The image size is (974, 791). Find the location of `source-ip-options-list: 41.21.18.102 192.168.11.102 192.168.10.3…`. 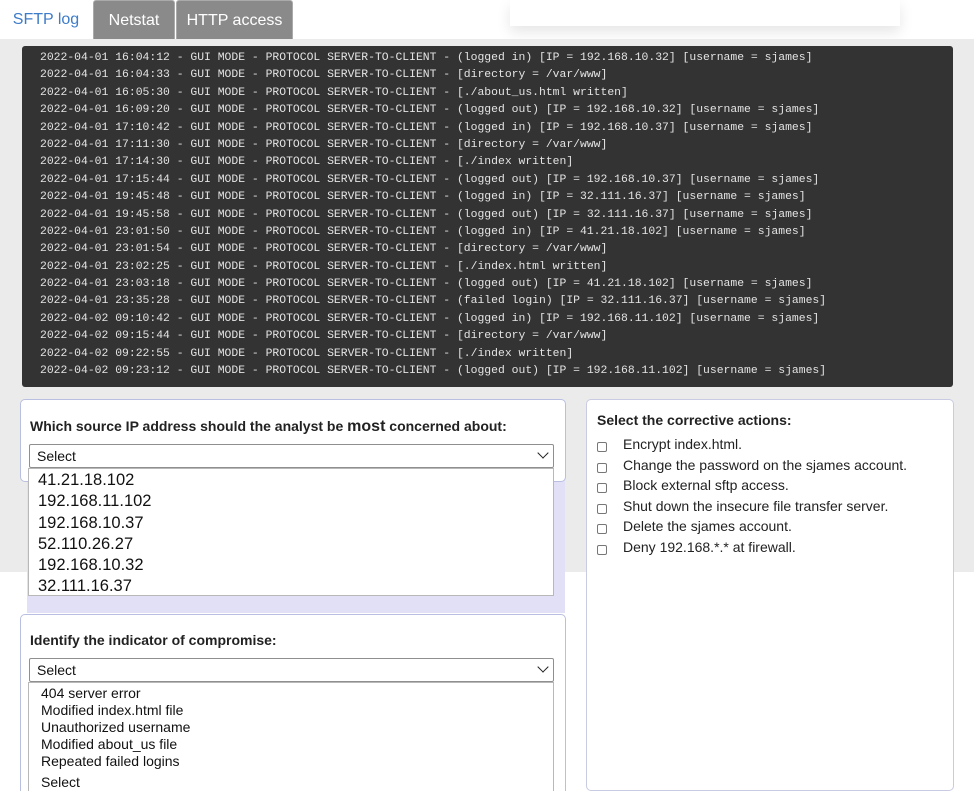

source-ip-options-list: 41.21.18.102 192.168.11.102 192.168.10.3… is located at coordinates (291, 532).